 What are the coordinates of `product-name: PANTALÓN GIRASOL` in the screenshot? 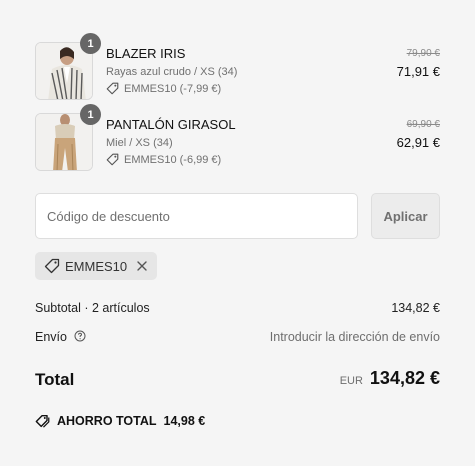 It's located at (171, 124).